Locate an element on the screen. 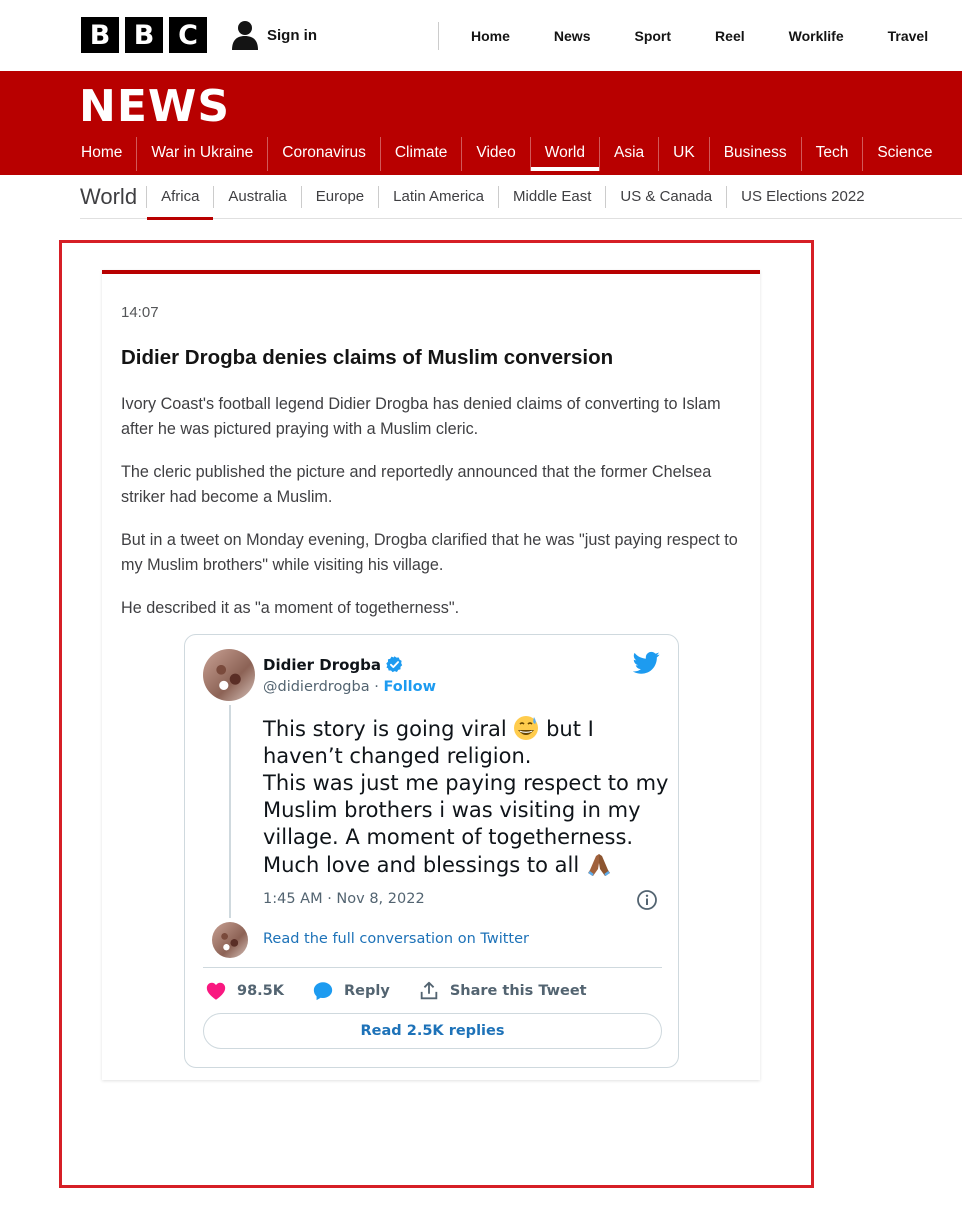 Image resolution: width=962 pixels, height=1216 pixels. newsnav-world: World is located at coordinates (564, 154).